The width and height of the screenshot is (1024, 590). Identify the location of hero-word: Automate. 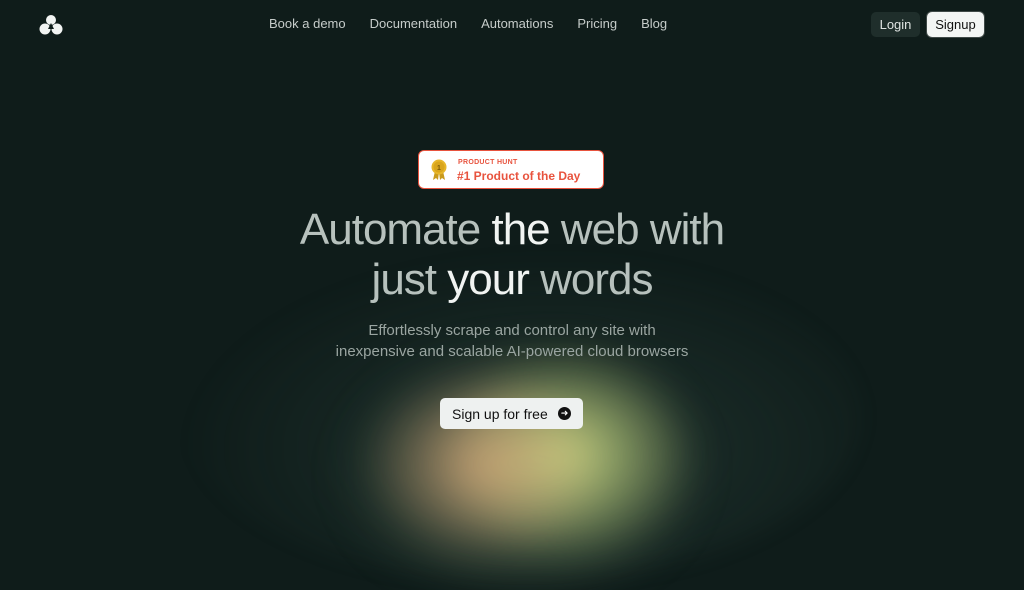
(395, 229).